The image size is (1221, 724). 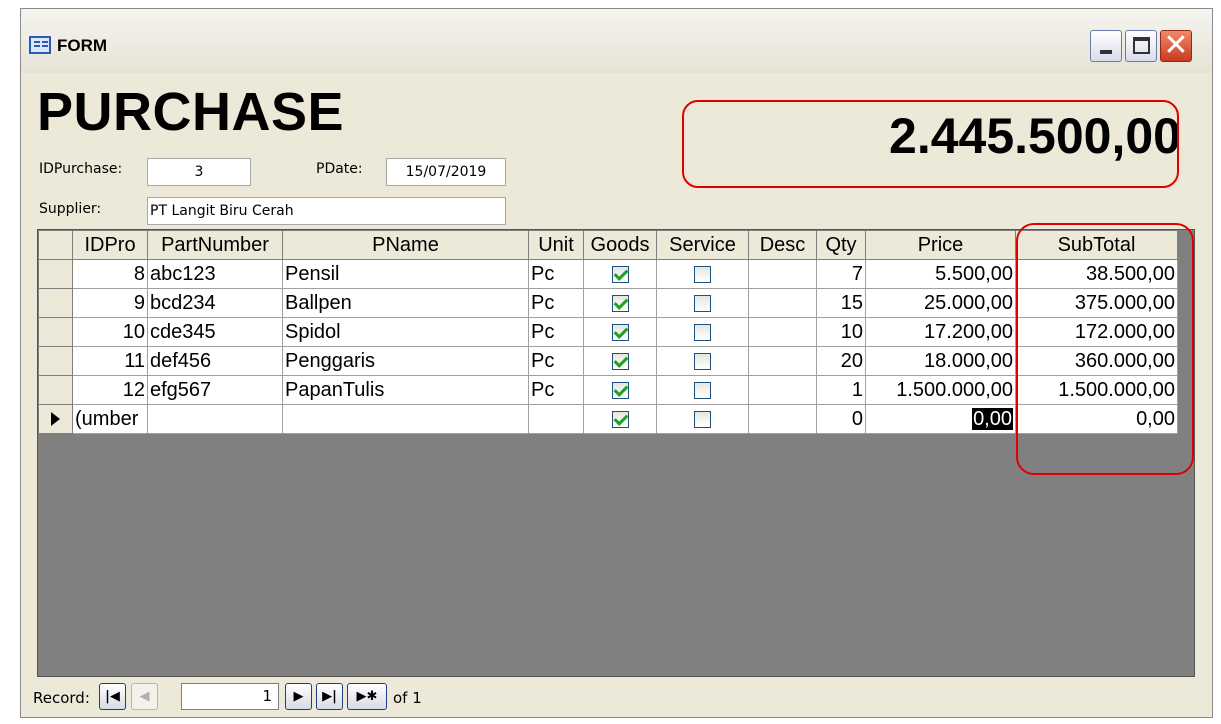 What do you see at coordinates (215, 332) in the screenshot?
I see `partnumber-cell: cde345` at bounding box center [215, 332].